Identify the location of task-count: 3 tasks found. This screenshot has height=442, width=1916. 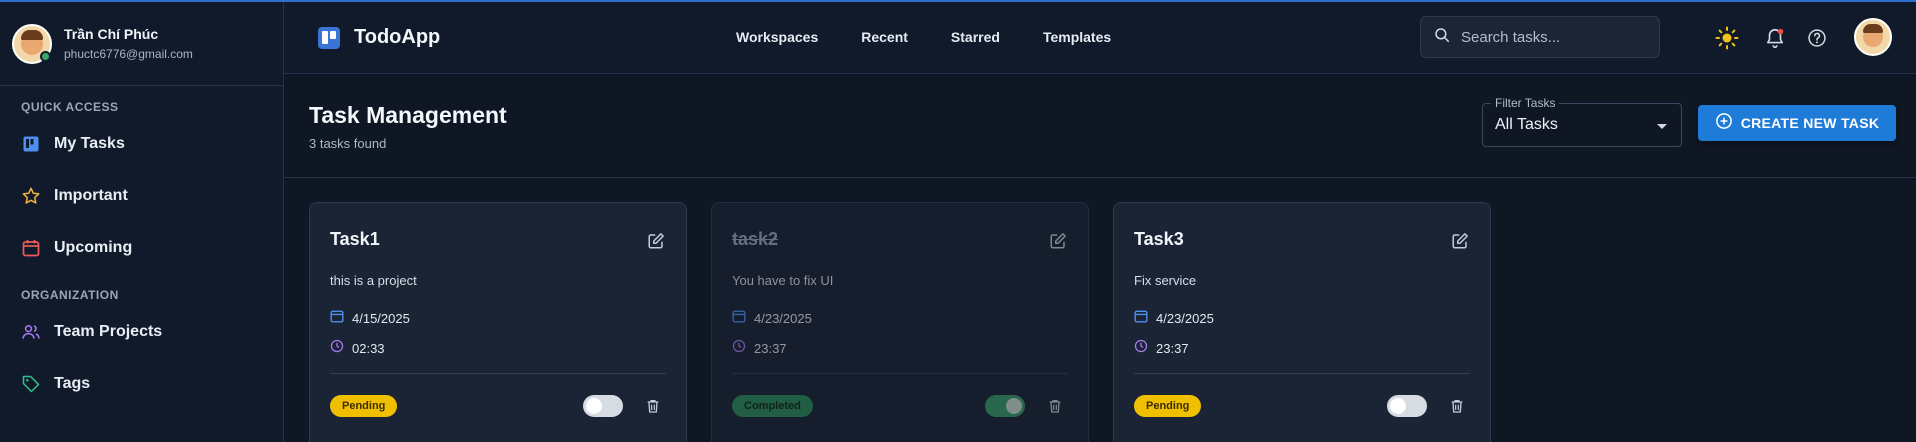
(348, 143).